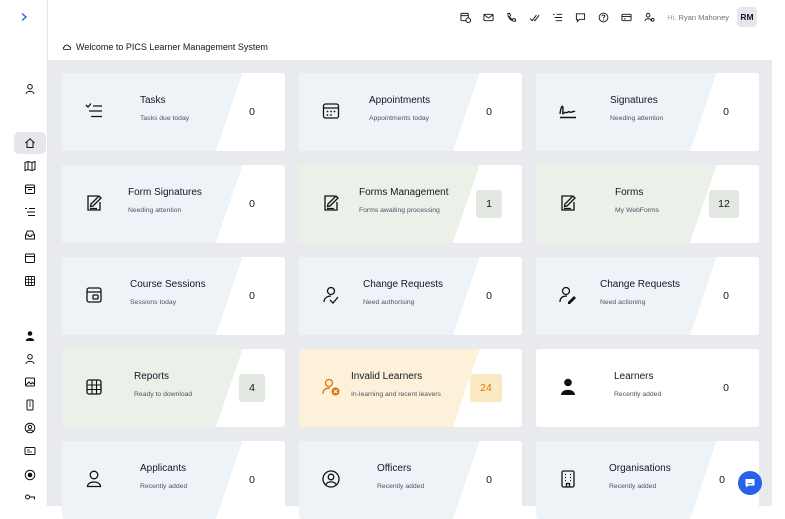 The height and width of the screenshot is (519, 785). What do you see at coordinates (30, 212) in the screenshot?
I see `sidebar-item-tasks` at bounding box center [30, 212].